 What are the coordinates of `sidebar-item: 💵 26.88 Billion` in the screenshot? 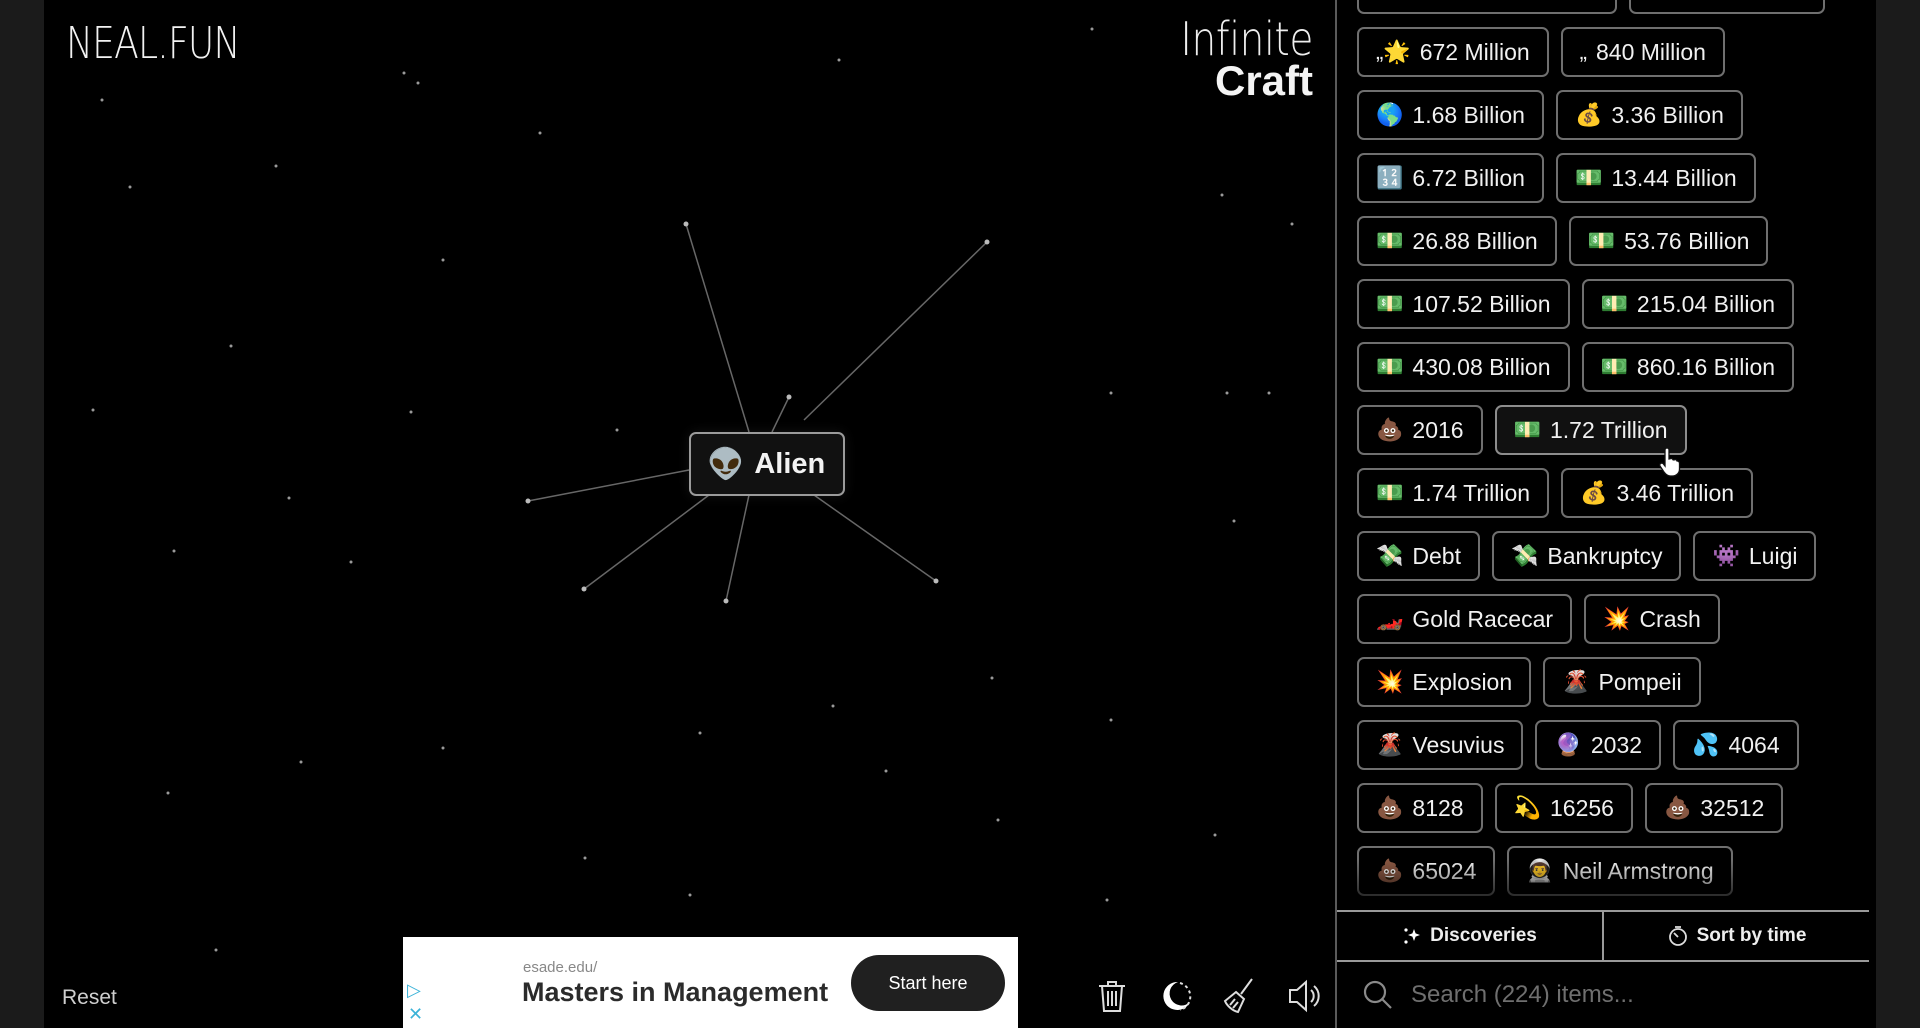 It's located at (1457, 241).